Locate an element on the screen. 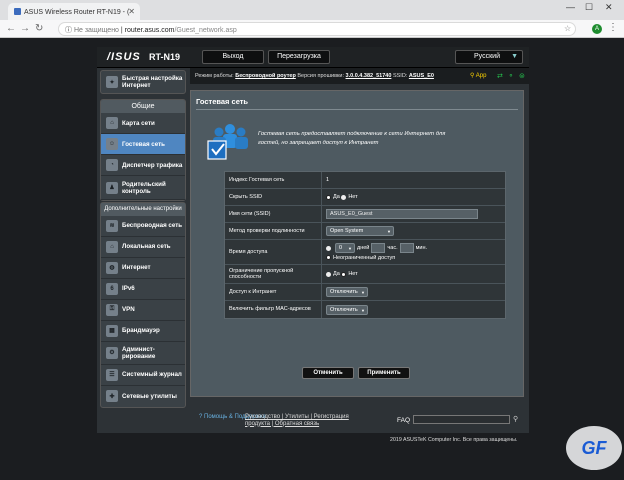 The height and width of the screenshot is (480, 624). not-secure-label: Не защищено is located at coordinates (96, 30).